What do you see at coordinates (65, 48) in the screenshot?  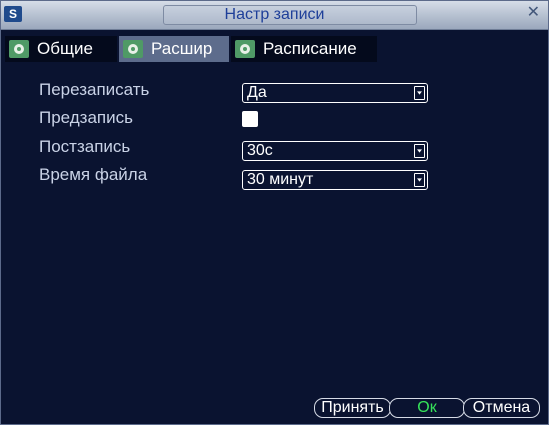 I see `tab-label: Общие` at bounding box center [65, 48].